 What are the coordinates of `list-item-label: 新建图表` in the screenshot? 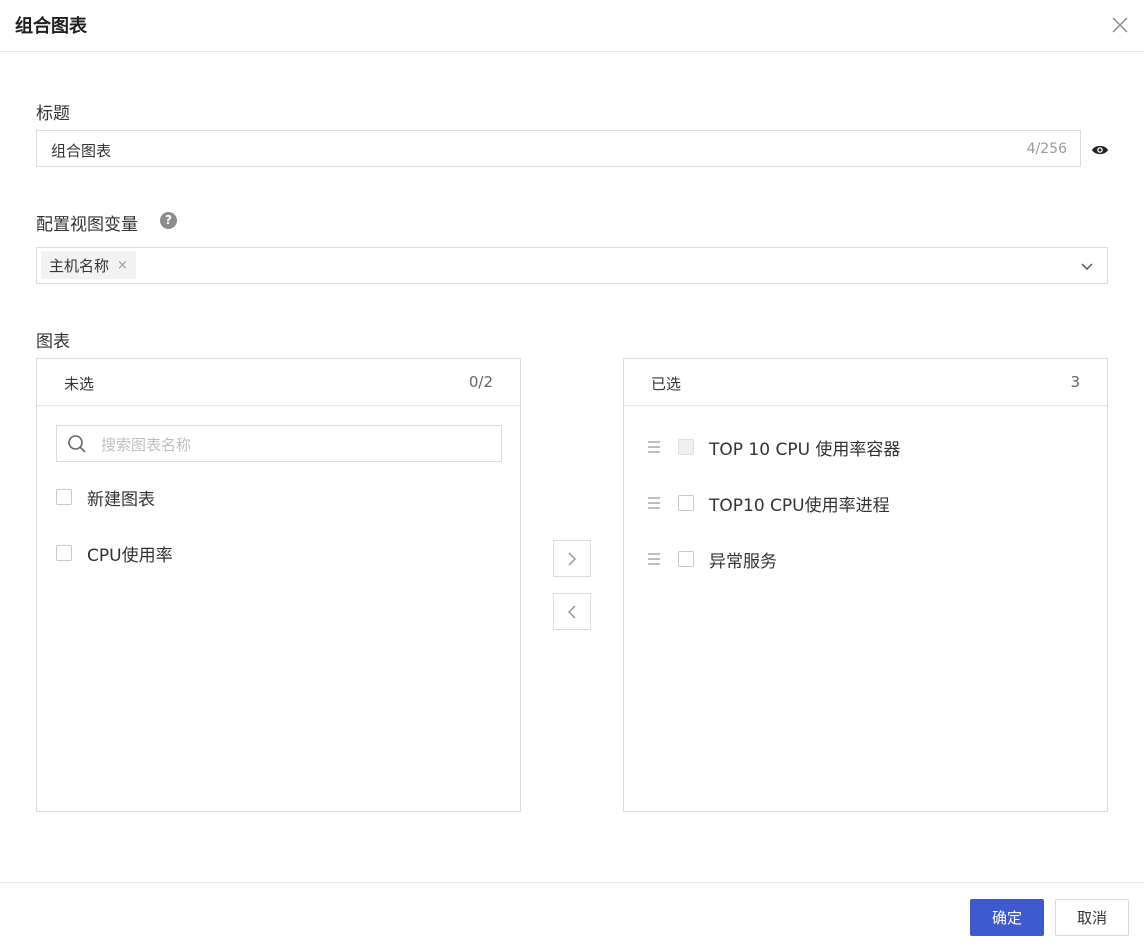 It's located at (121, 499).